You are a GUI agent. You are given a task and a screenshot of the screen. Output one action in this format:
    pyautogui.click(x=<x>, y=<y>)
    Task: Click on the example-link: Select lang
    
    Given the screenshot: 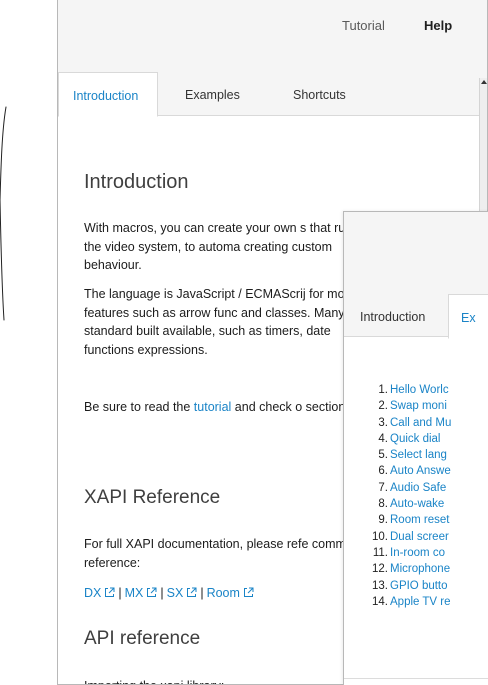 What is the action you would take?
    pyautogui.click(x=418, y=455)
    